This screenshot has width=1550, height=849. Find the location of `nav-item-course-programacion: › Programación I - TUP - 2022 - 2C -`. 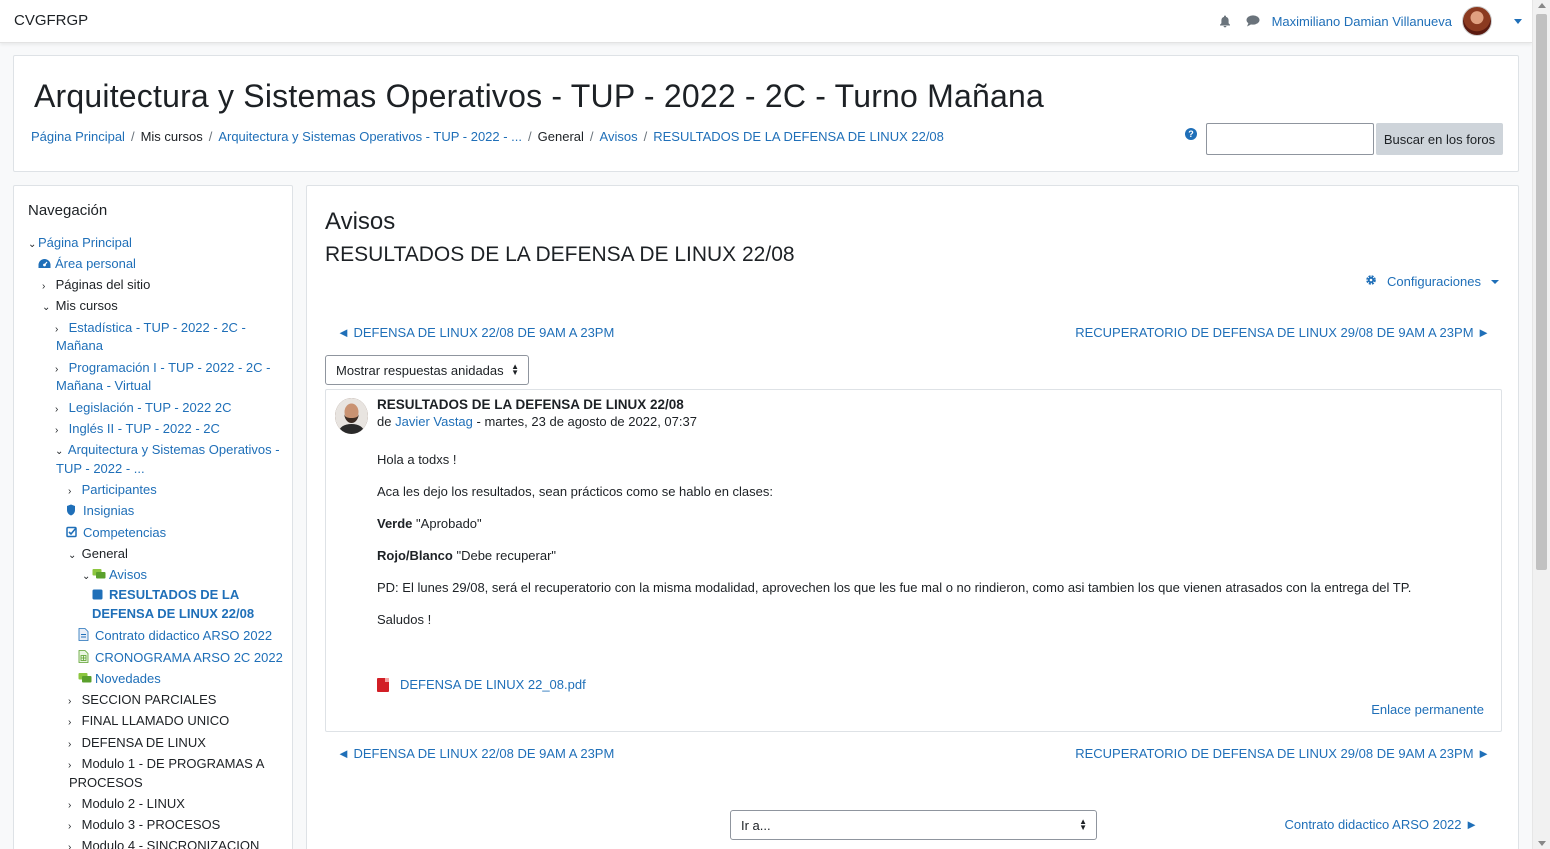

nav-item-course-programacion: › Programación I - TUP - 2022 - 2C - is located at coordinates (162, 369).